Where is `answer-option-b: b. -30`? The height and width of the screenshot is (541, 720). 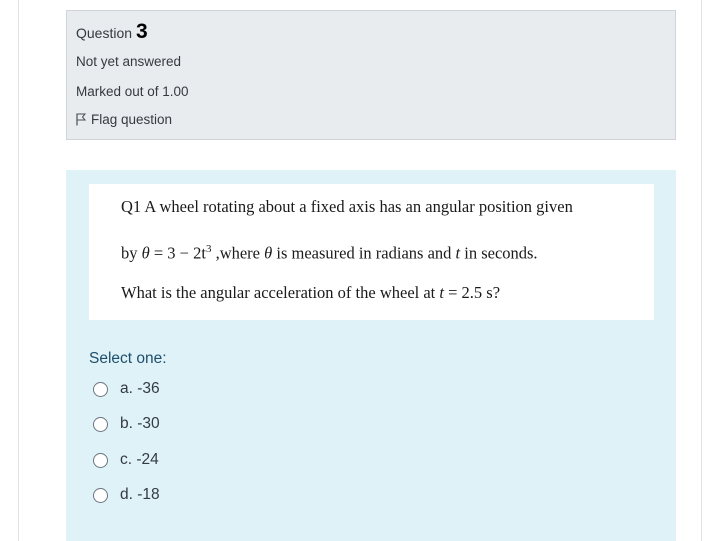
answer-option-b: b. -30 is located at coordinates (126, 424).